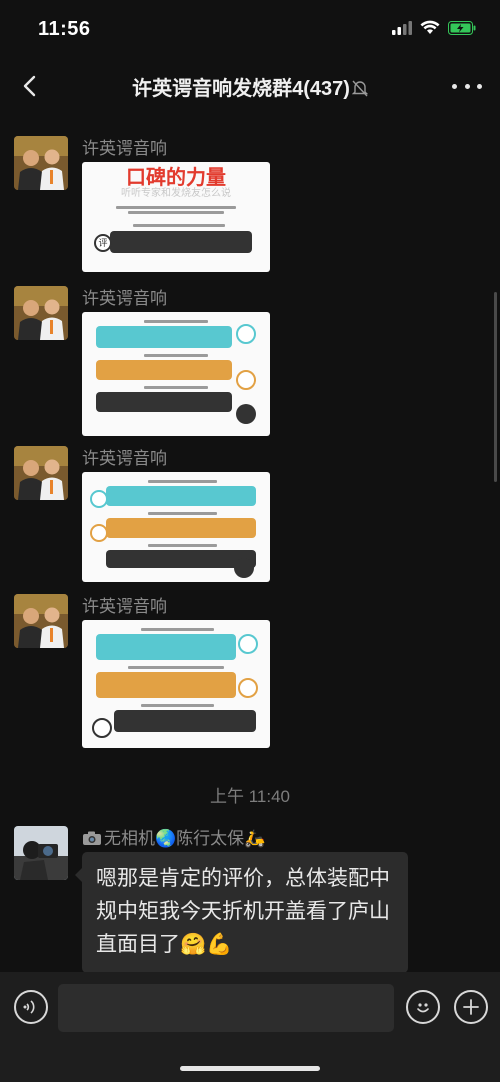 The width and height of the screenshot is (500, 1082). Describe the element at coordinates (176, 193) in the screenshot. I see `image-subhead: 听听专家和发烧友怎么说` at that location.